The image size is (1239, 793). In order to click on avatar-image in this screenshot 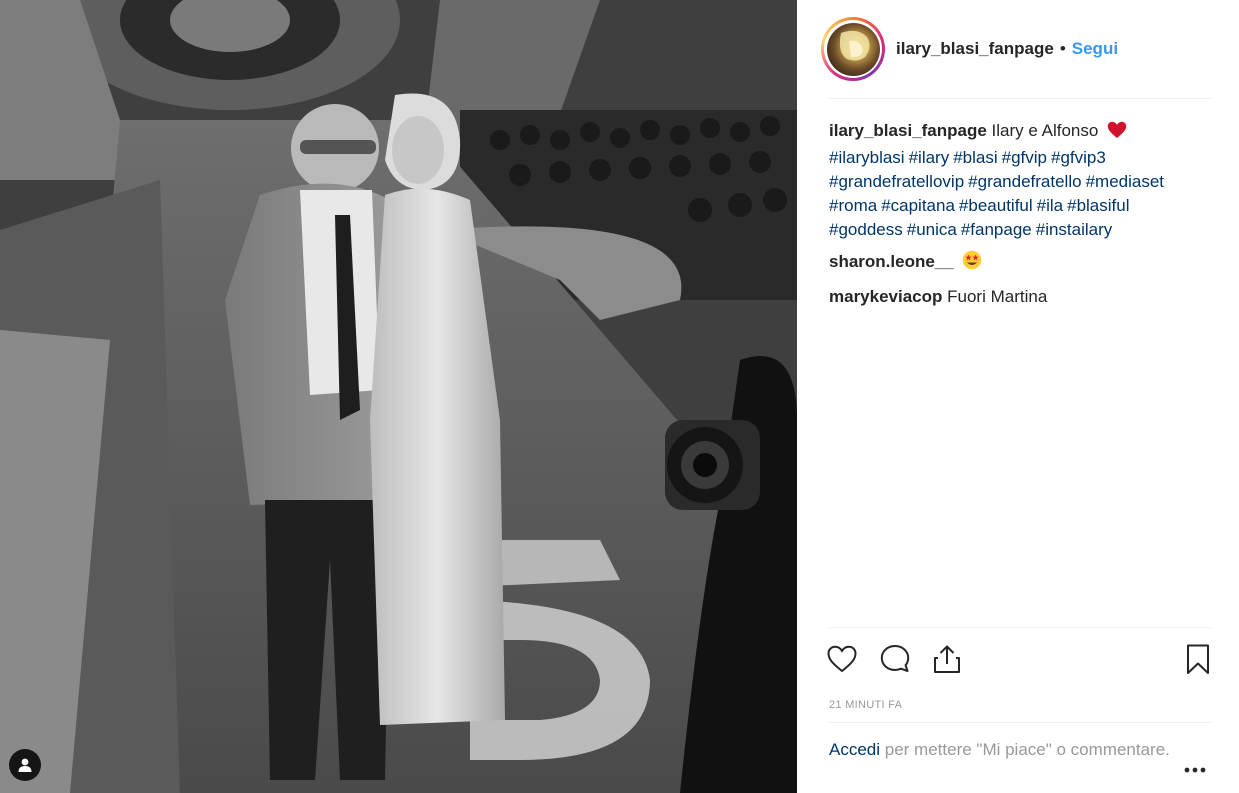, I will do `click(853, 49)`.